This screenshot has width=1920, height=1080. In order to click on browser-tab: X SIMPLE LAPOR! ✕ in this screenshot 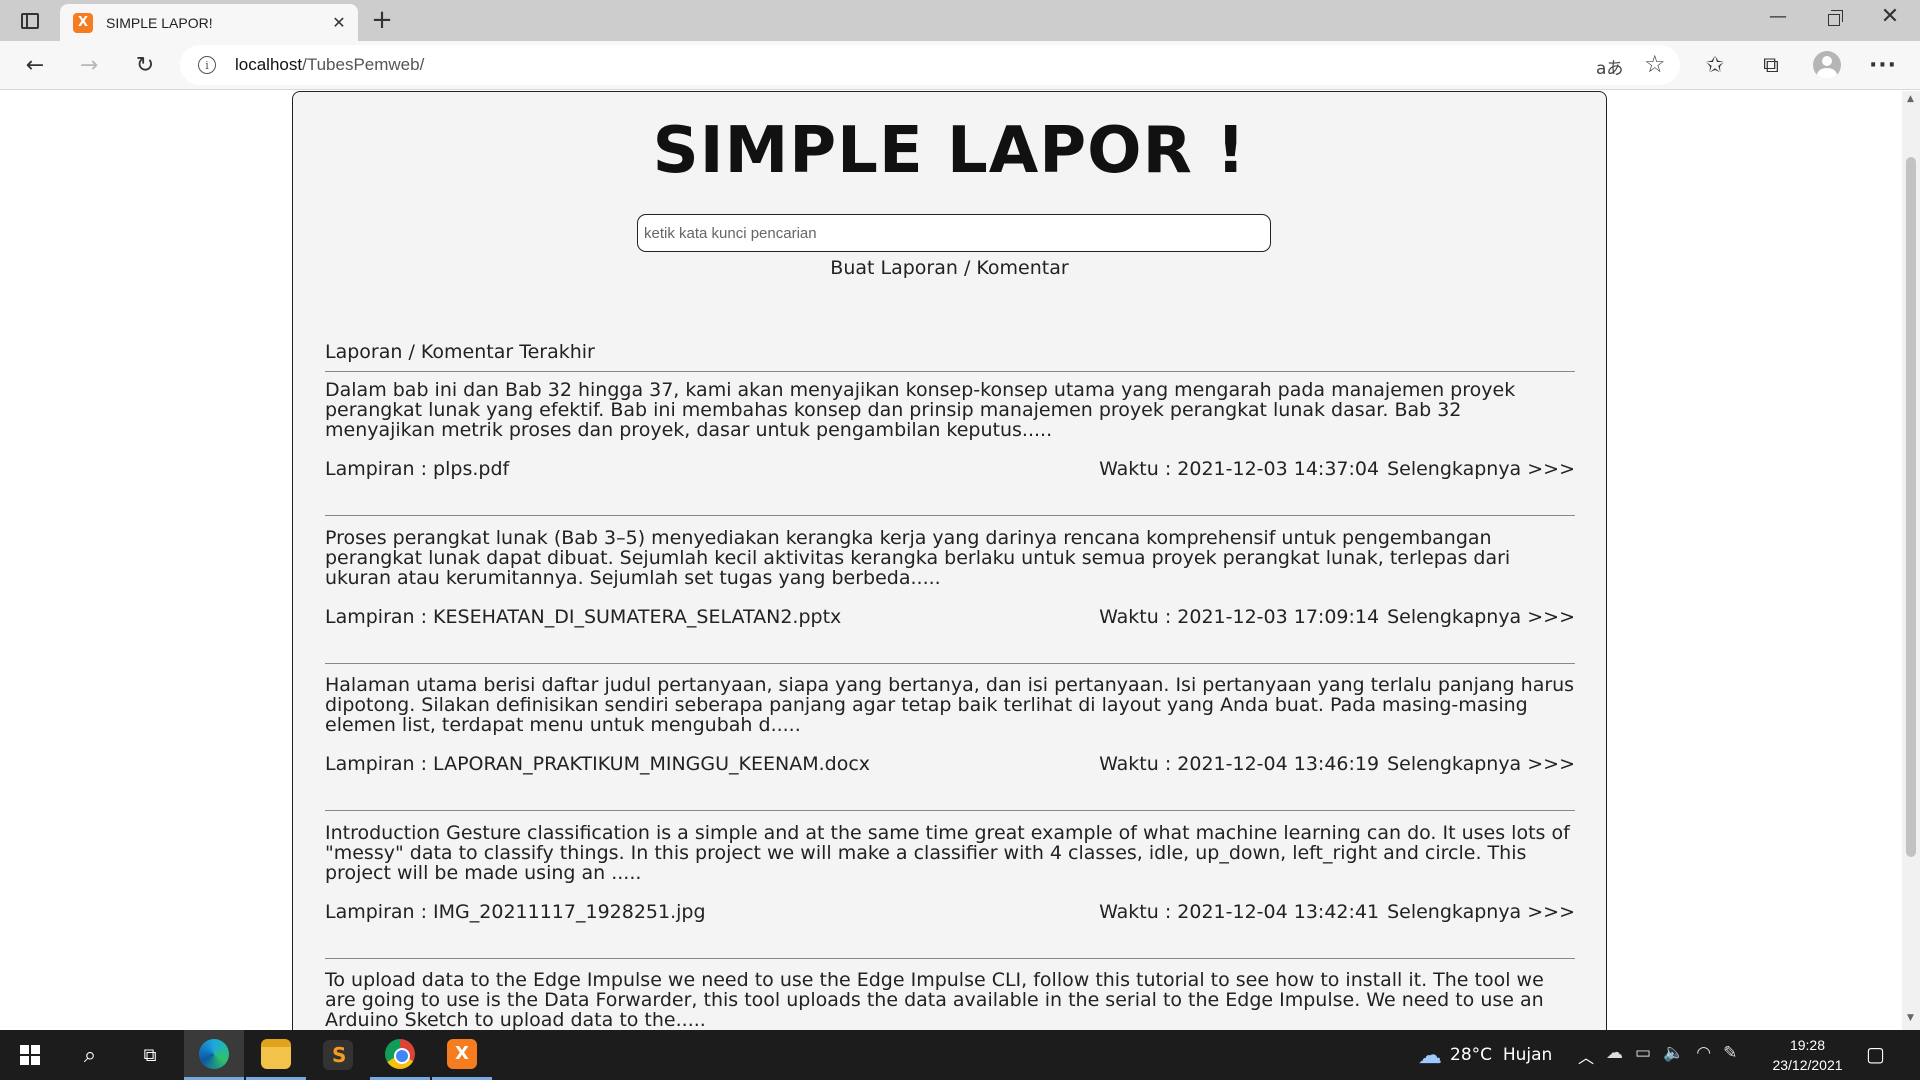, I will do `click(209, 22)`.